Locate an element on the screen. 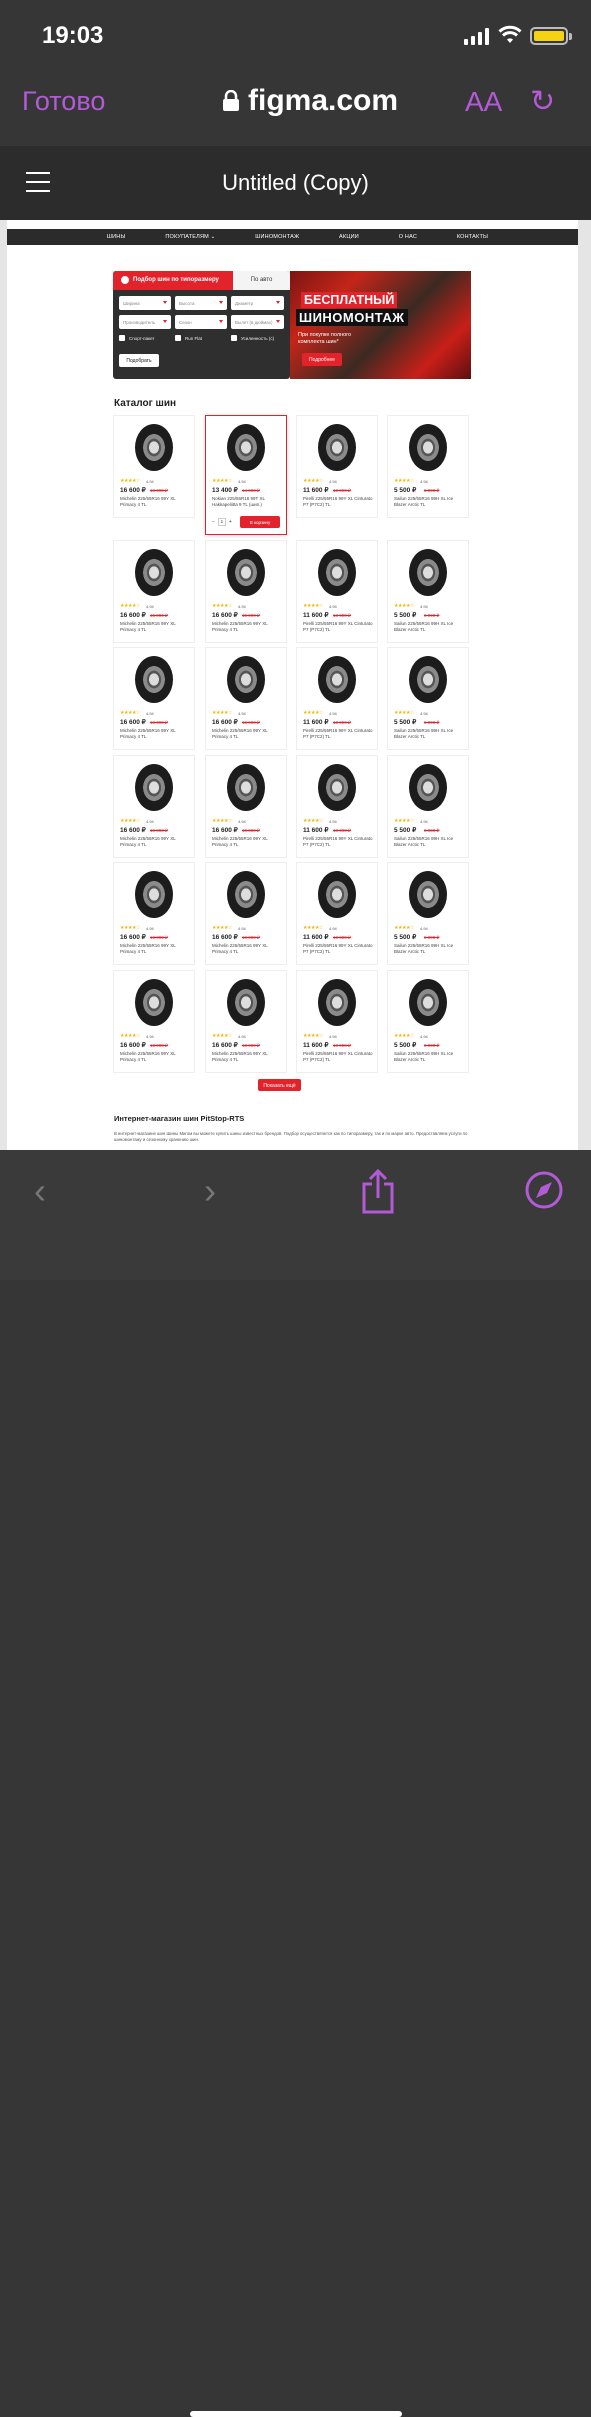 Image resolution: width=591 pixels, height=2417 pixels. diameter-select: Диаметр is located at coordinates (257, 303).